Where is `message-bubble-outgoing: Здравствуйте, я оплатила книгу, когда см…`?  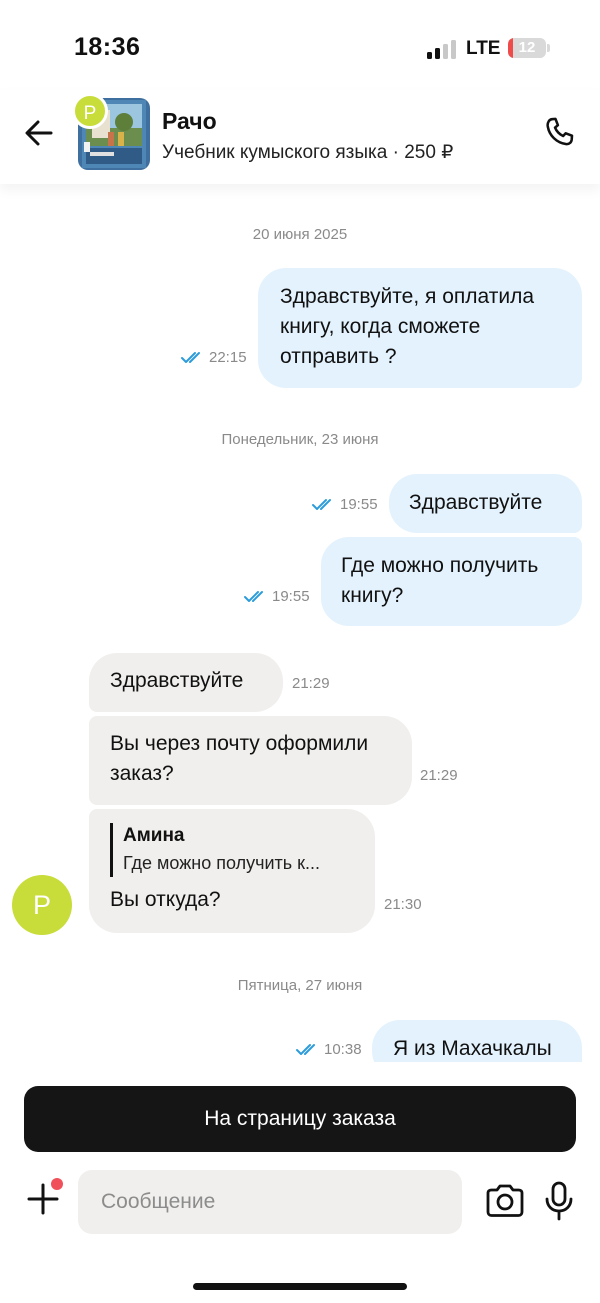
message-bubble-outgoing: Здравствуйте, я оплатила книгу, когда см… is located at coordinates (420, 328).